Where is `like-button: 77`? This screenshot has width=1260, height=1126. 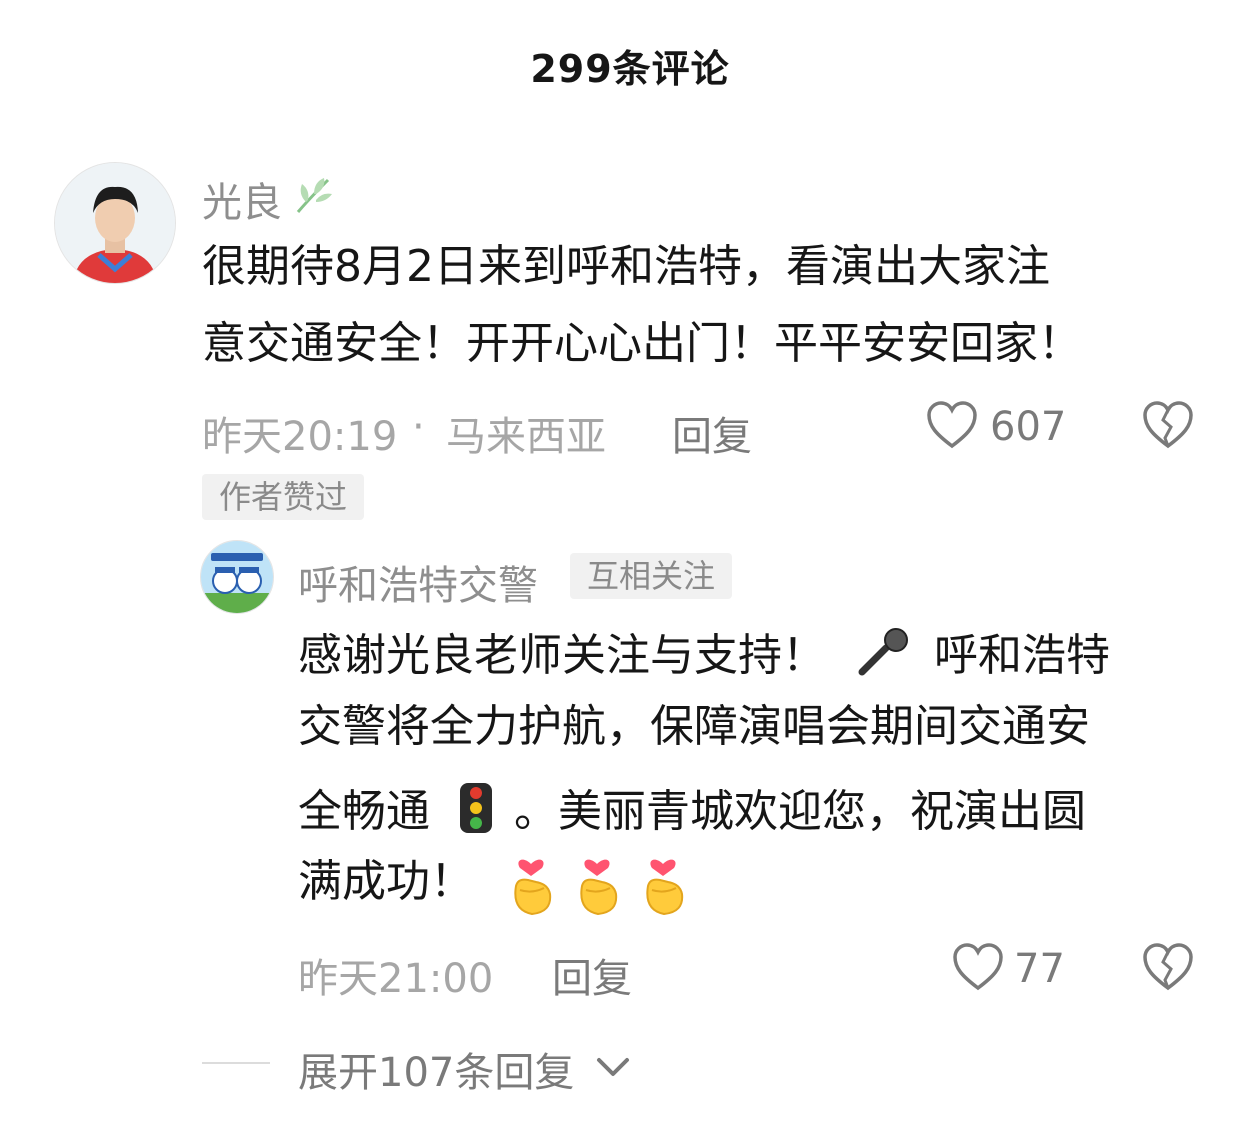 like-button: 77 is located at coordinates (1012, 968).